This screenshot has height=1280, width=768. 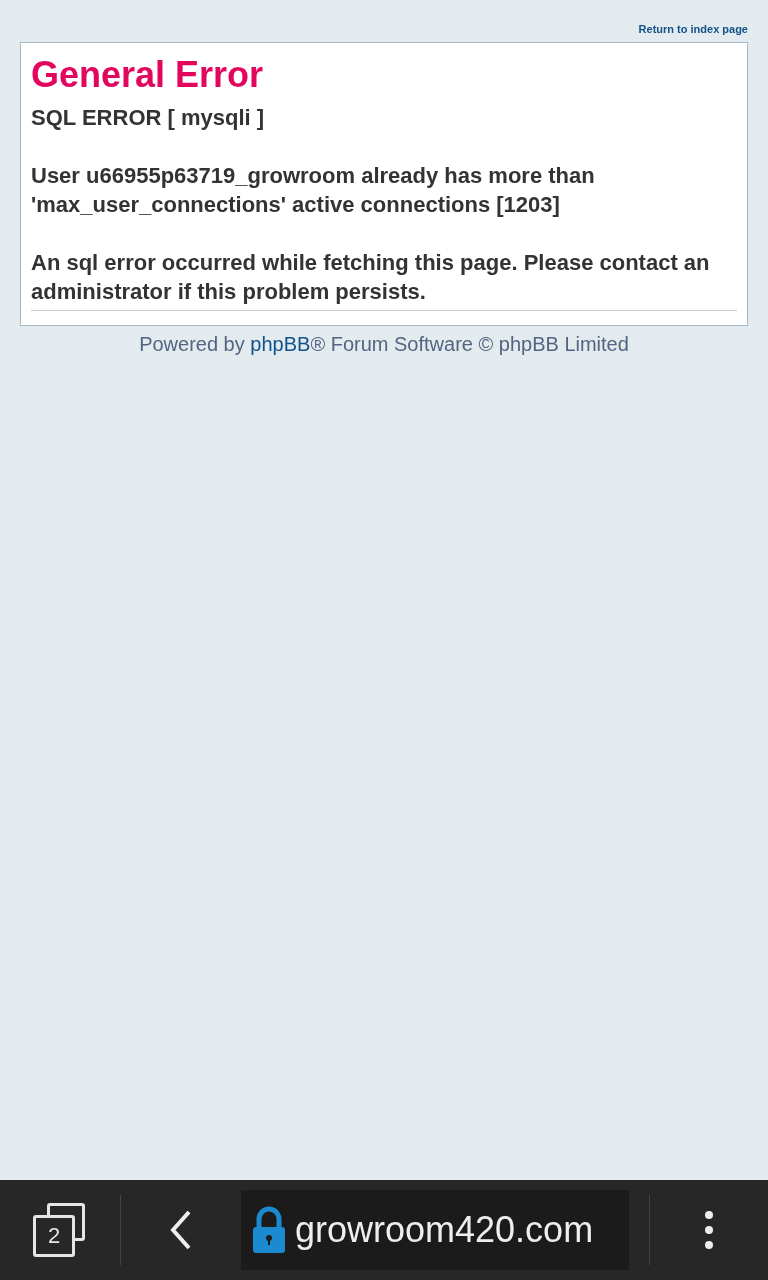 What do you see at coordinates (709, 1230) in the screenshot?
I see `more-icon` at bounding box center [709, 1230].